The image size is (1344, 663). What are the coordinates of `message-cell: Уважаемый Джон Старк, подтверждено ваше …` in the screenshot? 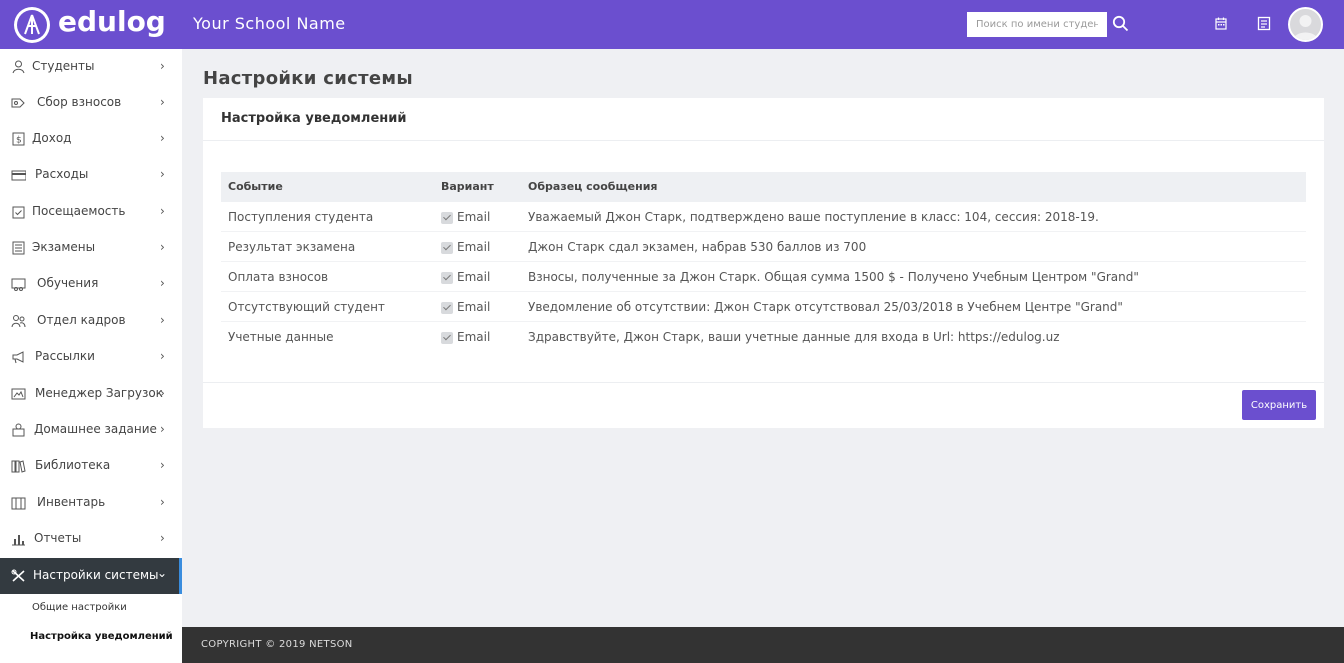 It's located at (813, 217).